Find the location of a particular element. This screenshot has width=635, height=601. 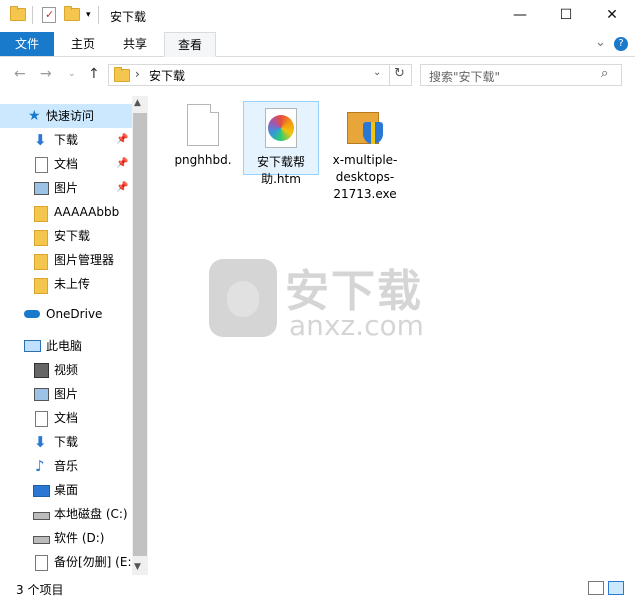

nav-label: 桌面 is located at coordinates (66, 490).